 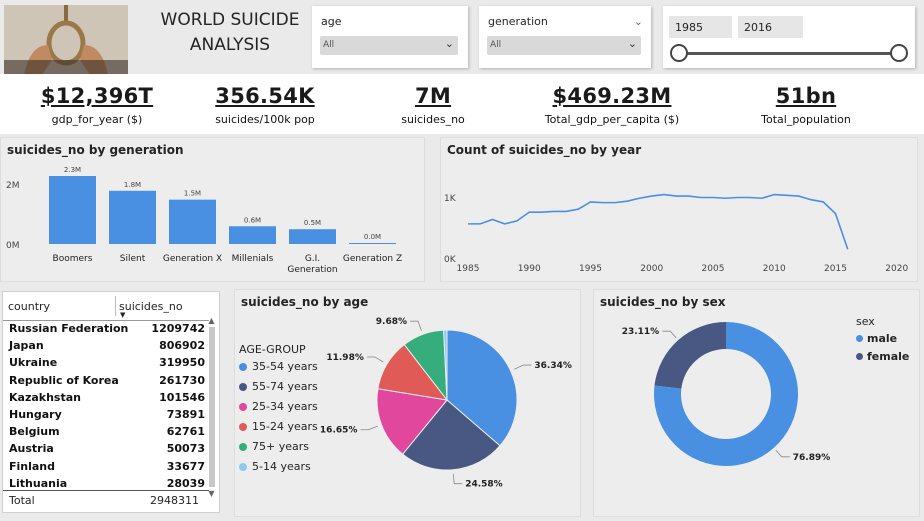 What do you see at coordinates (182, 380) in the screenshot?
I see `suicides-cell: 261730` at bounding box center [182, 380].